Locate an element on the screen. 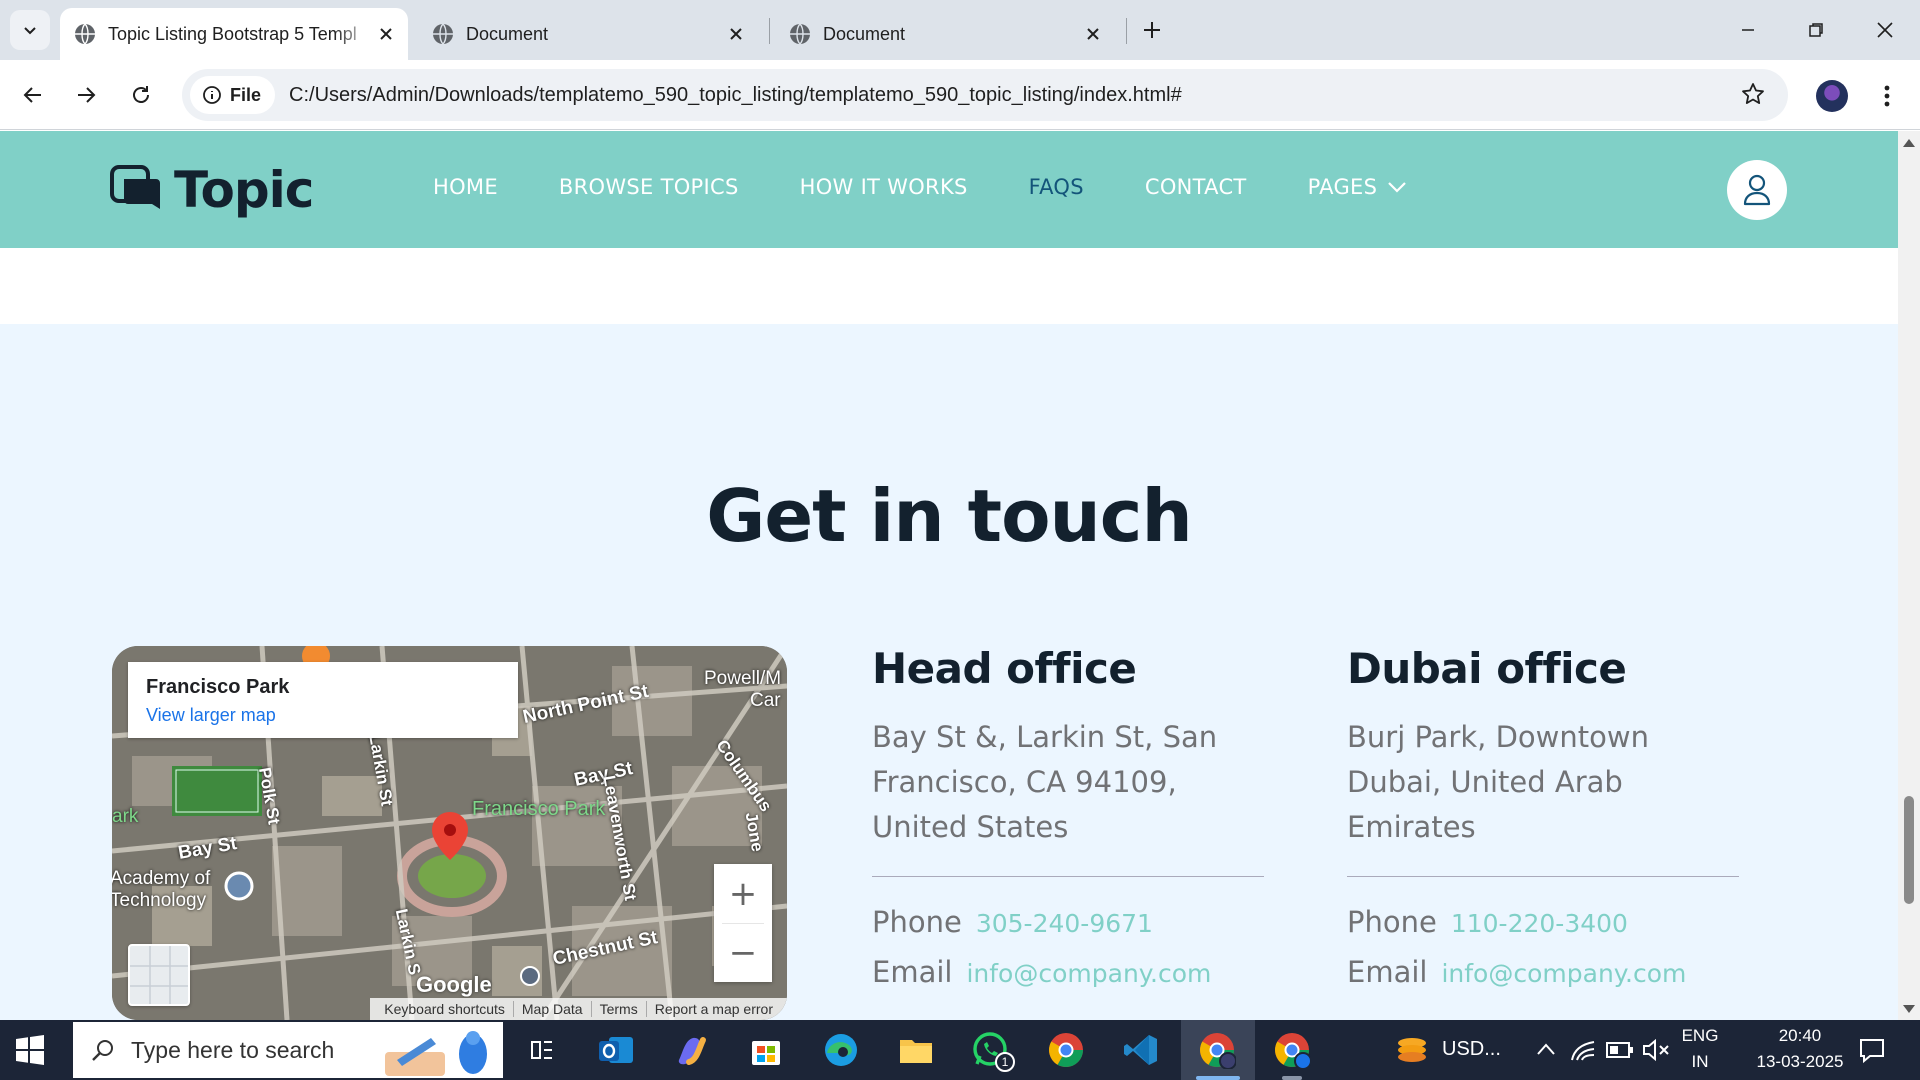 The width and height of the screenshot is (1920, 1080). map-data-link: Map Data is located at coordinates (553, 1009).